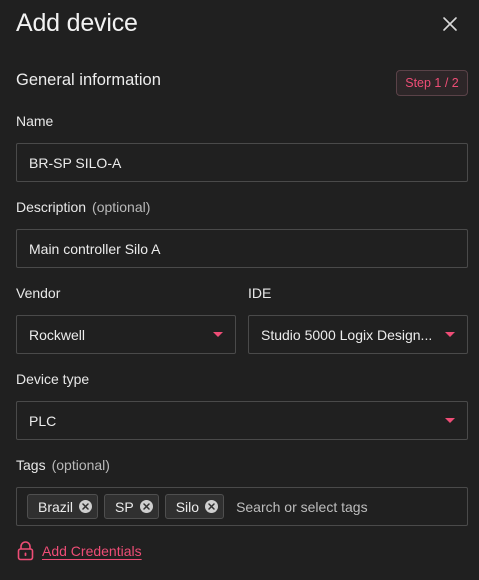 The height and width of the screenshot is (580, 479). I want to click on ide-label: IDE, so click(259, 293).